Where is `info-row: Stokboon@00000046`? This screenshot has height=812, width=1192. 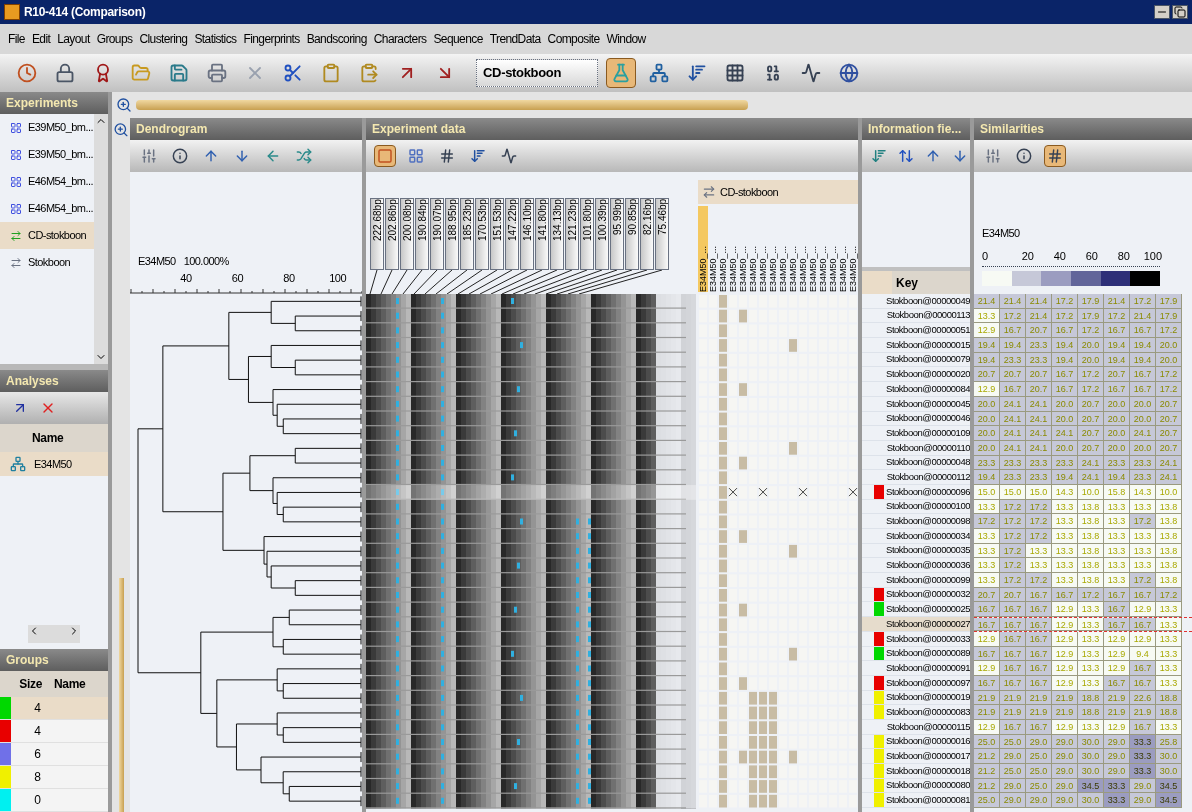 info-row: Stokboon@00000046 is located at coordinates (916, 419).